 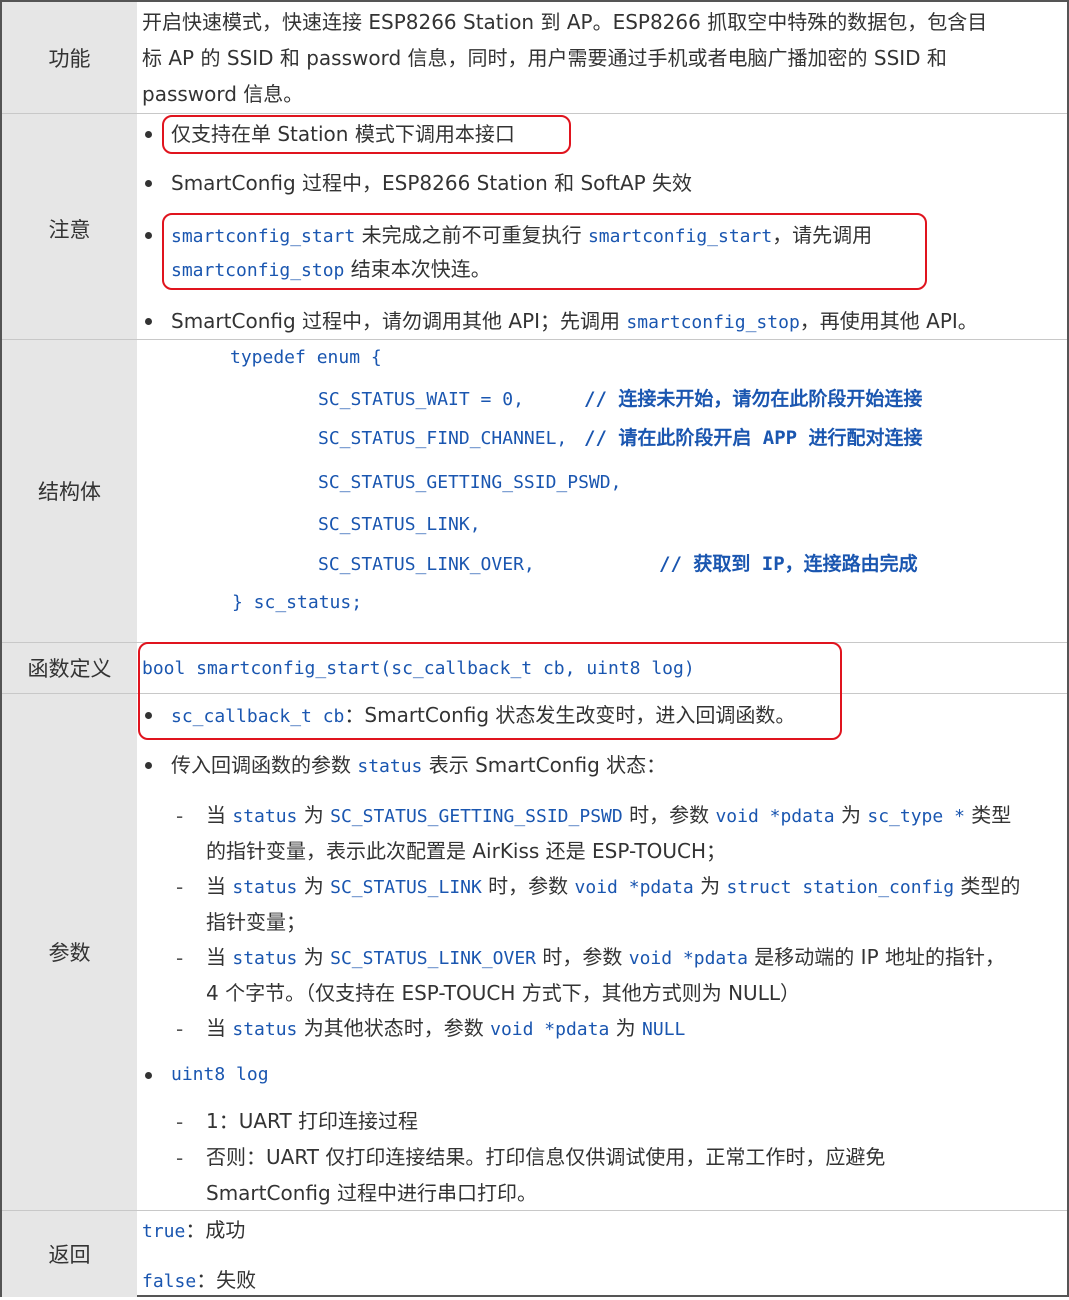 What do you see at coordinates (443, 438) in the screenshot?
I see `enum-find-channel: SC_STATUS_FIND_CHANNEL,` at bounding box center [443, 438].